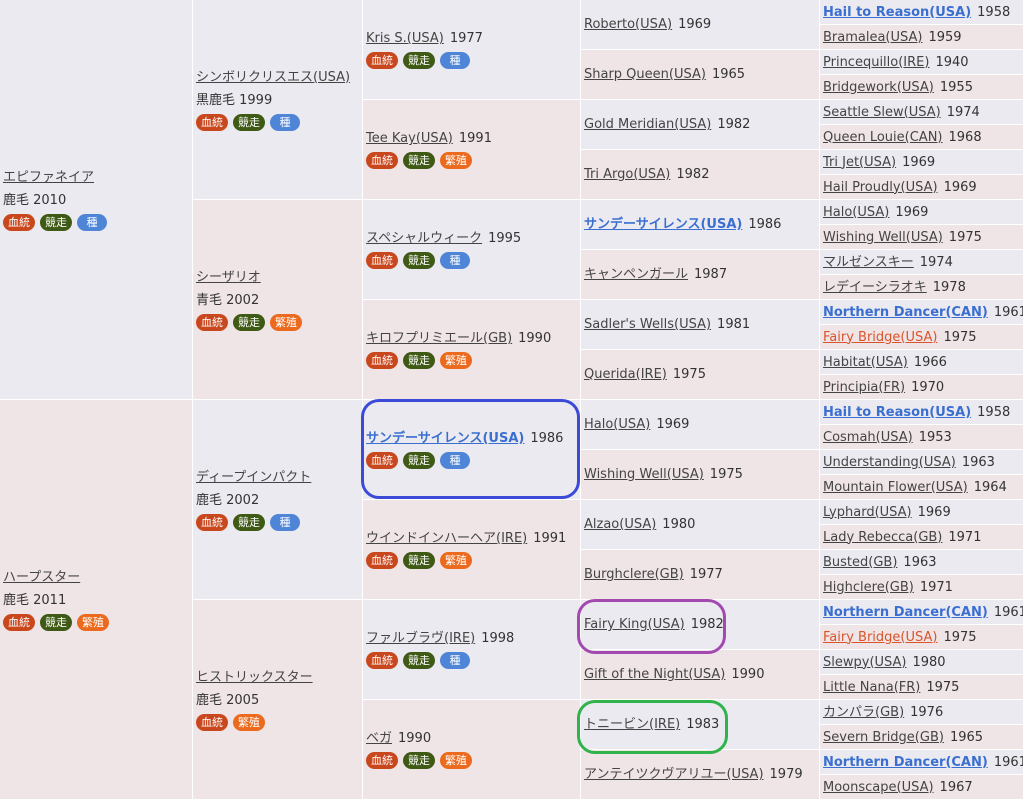  I want to click on horse-name-link: Little Nana(FR), so click(871, 687).